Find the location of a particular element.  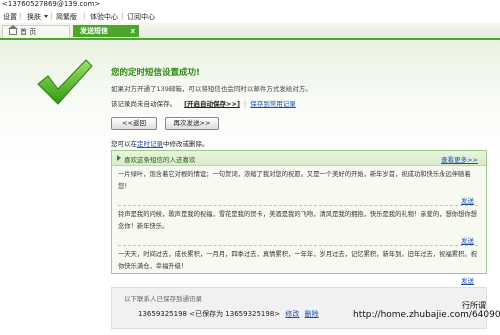

menu-settings: 设置 is located at coordinates (10, 17).